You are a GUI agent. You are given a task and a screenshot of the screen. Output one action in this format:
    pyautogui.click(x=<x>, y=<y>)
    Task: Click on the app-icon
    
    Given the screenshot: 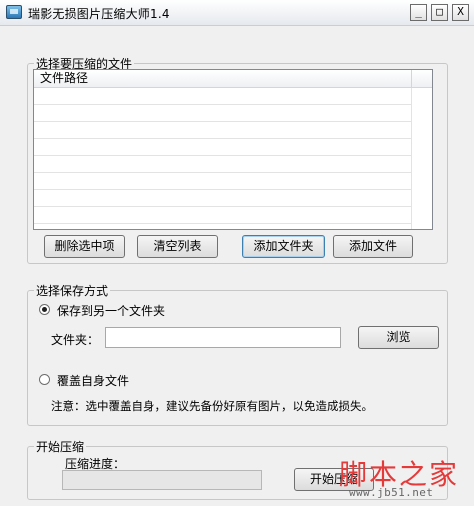 What is the action you would take?
    pyautogui.click(x=14, y=12)
    